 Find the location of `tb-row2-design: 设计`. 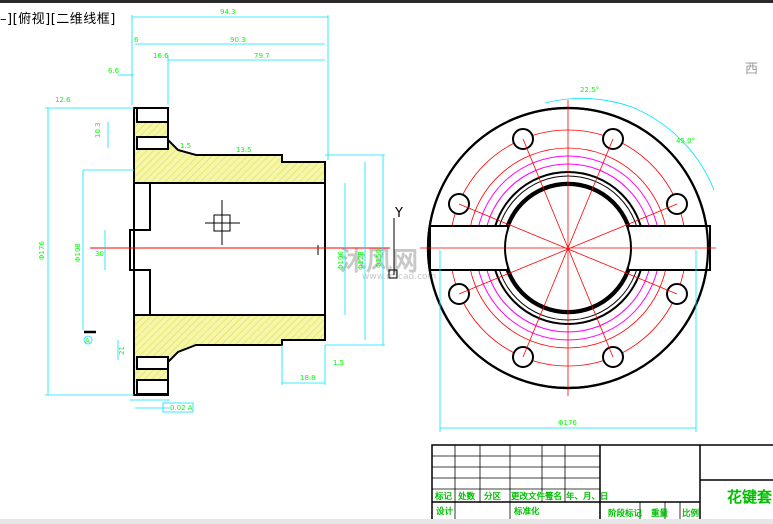

tb-row2-design: 设计 is located at coordinates (445, 511).